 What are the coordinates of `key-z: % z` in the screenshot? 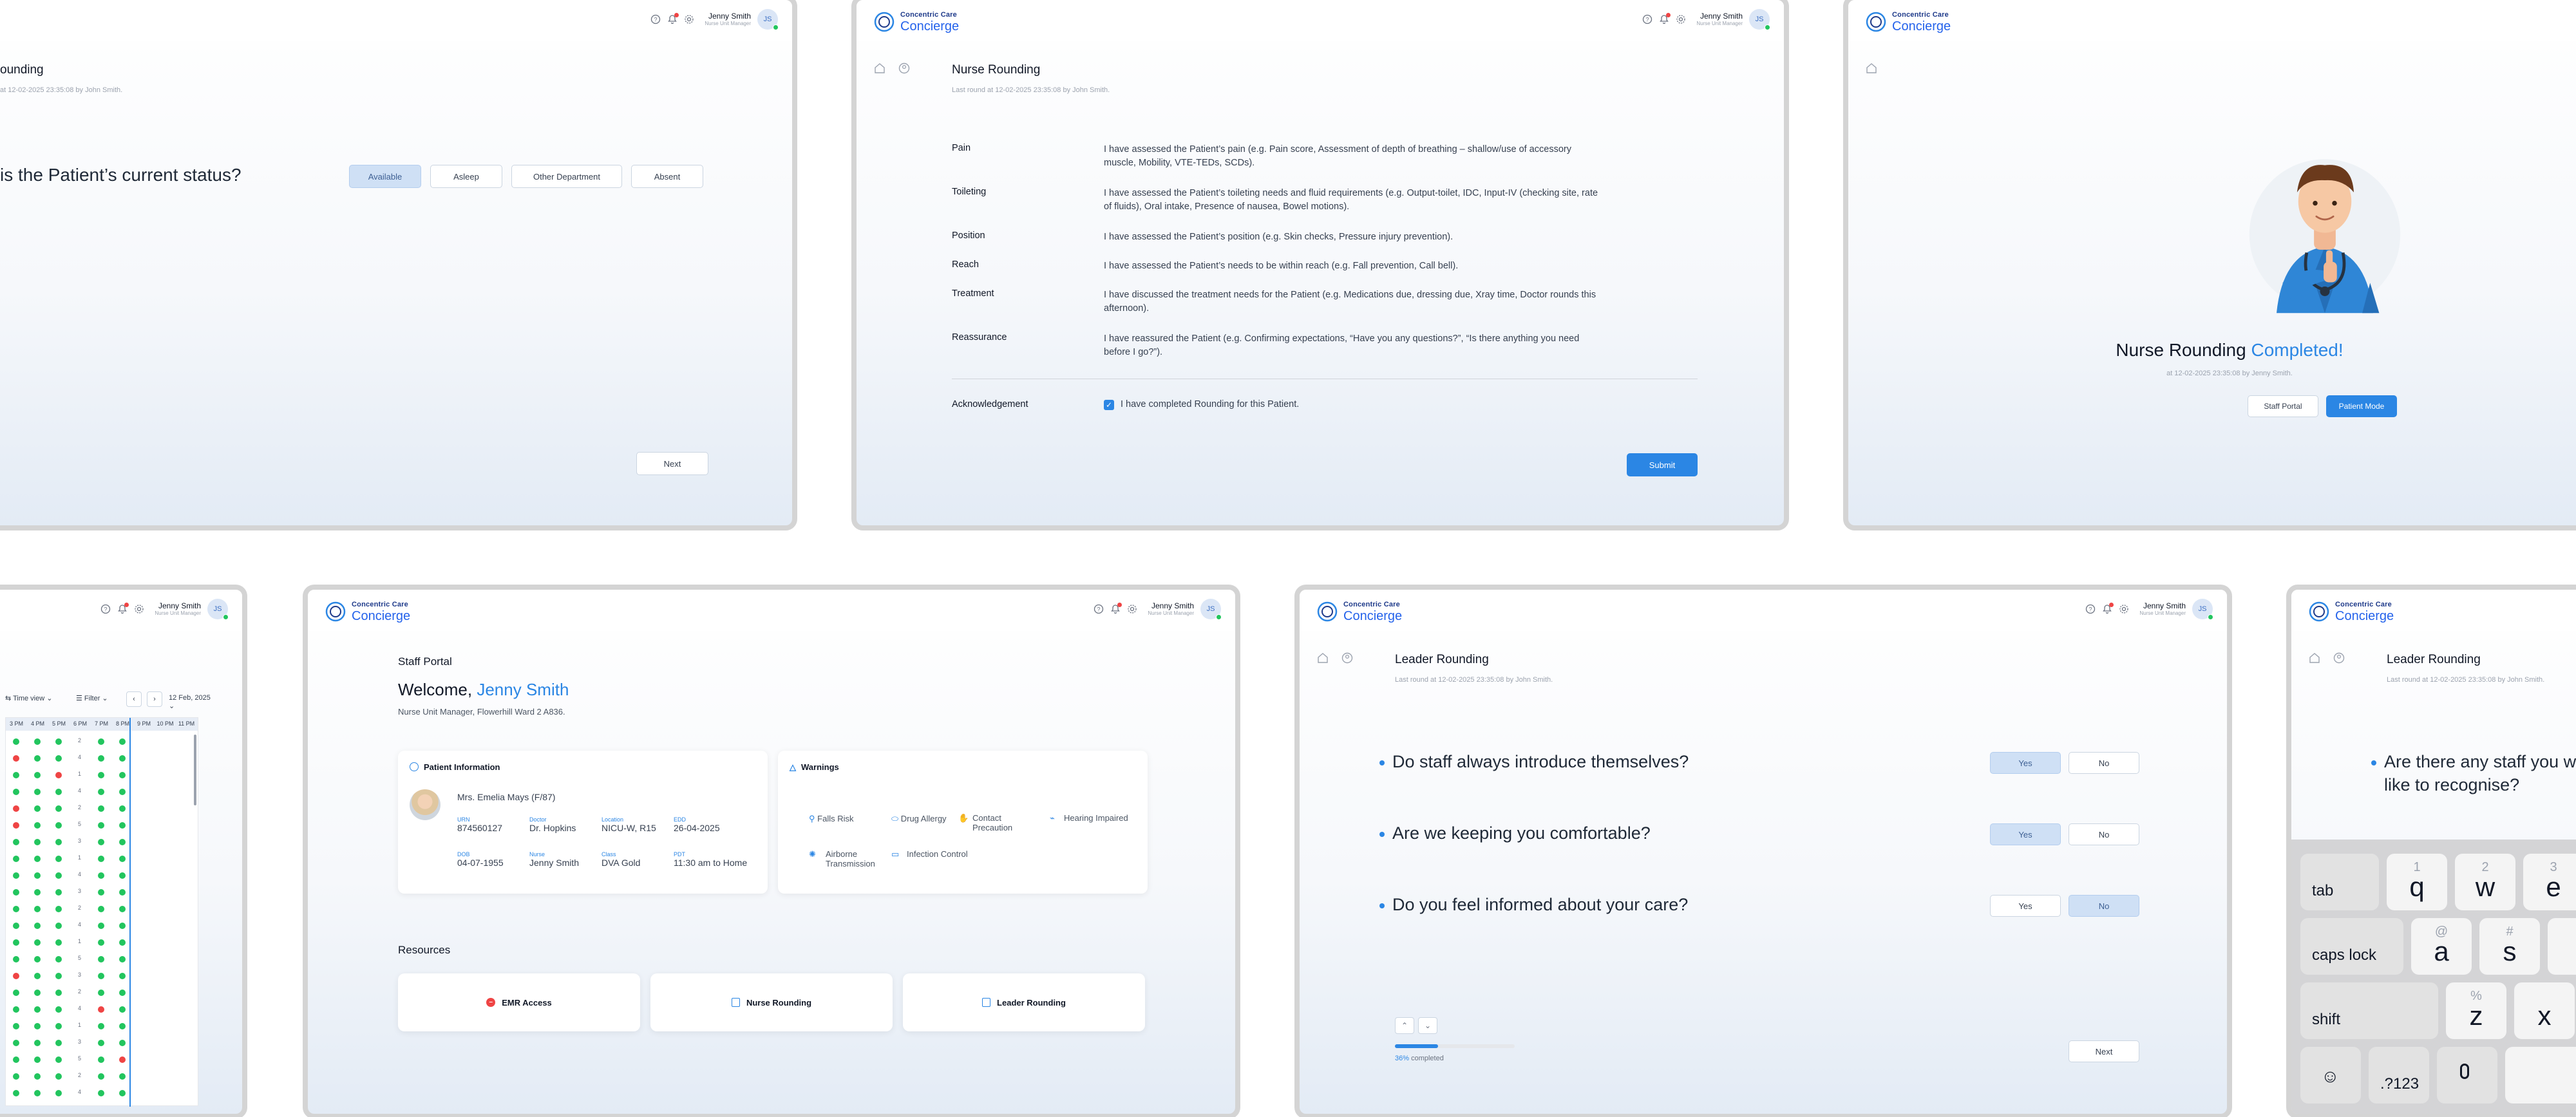 It's located at (2476, 1010).